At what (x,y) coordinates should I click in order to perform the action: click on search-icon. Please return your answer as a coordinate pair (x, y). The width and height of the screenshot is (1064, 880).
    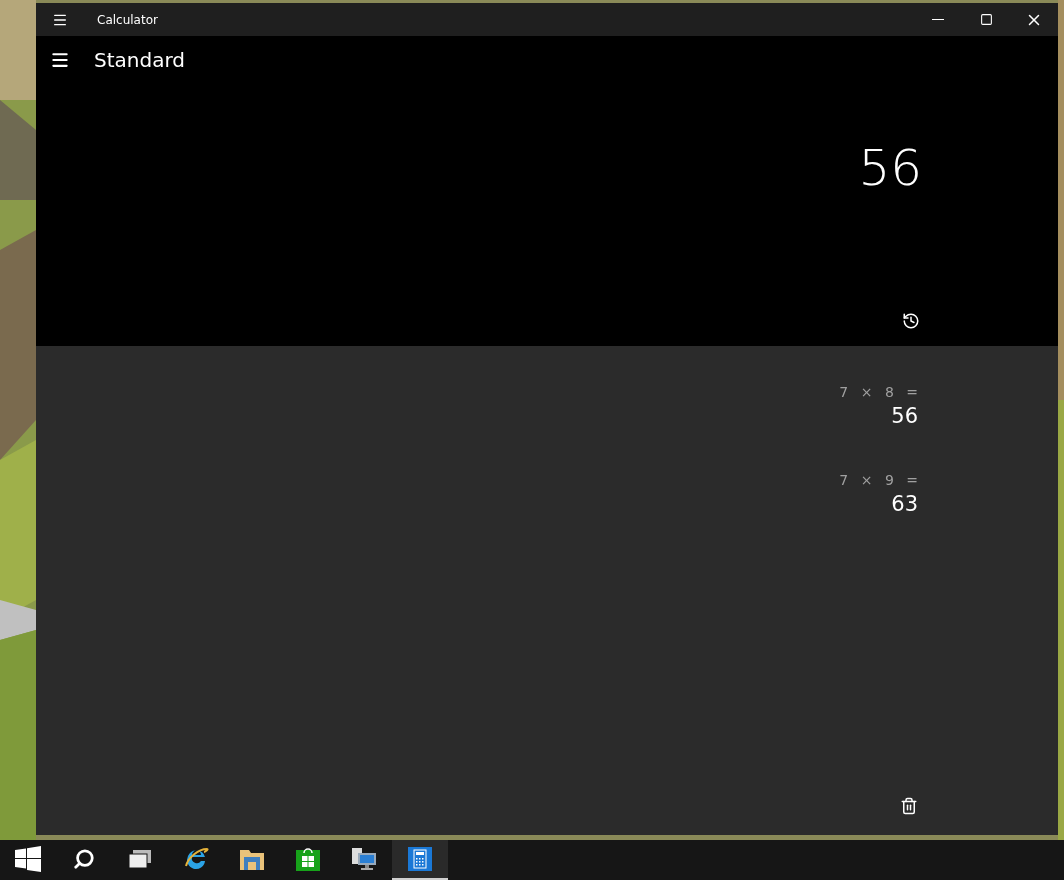
    Looking at the image, I should click on (84, 859).